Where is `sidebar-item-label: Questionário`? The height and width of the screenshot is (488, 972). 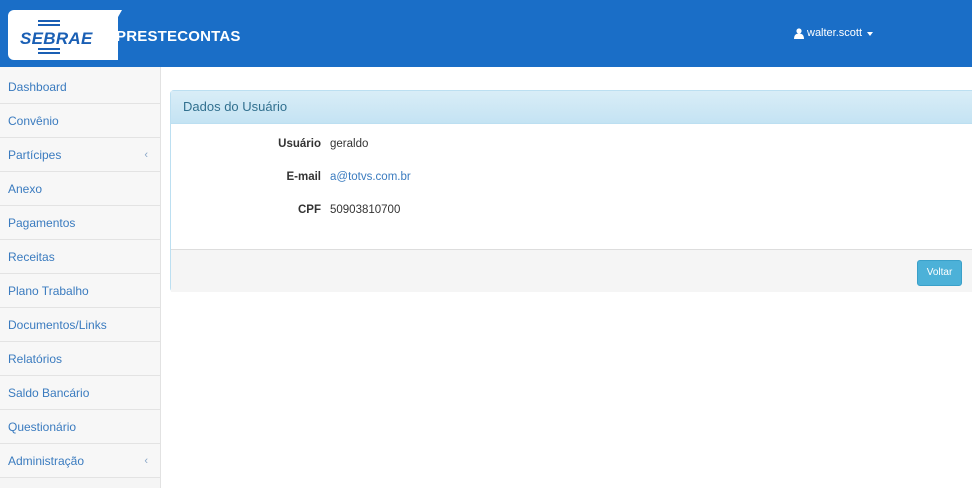 sidebar-item-label: Questionário is located at coordinates (42, 427).